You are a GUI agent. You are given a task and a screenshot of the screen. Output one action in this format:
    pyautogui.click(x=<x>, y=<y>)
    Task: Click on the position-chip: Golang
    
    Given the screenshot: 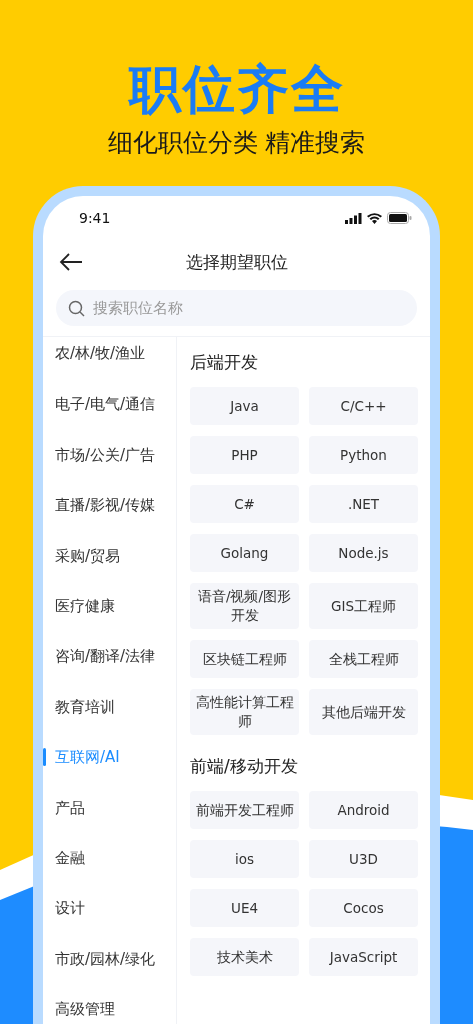 What is the action you would take?
    pyautogui.click(x=244, y=553)
    